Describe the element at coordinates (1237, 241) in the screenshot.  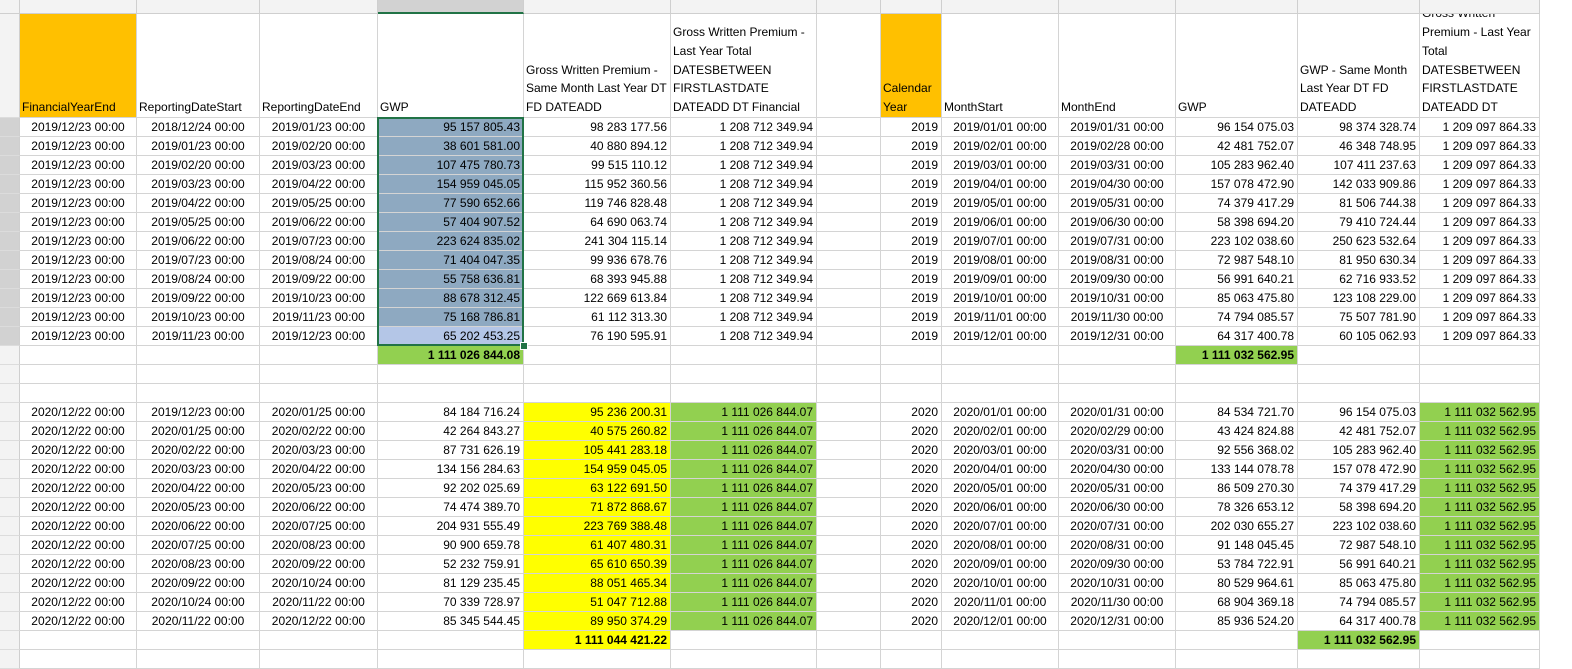
I see `grid-cell: 223 102 038.60` at that location.